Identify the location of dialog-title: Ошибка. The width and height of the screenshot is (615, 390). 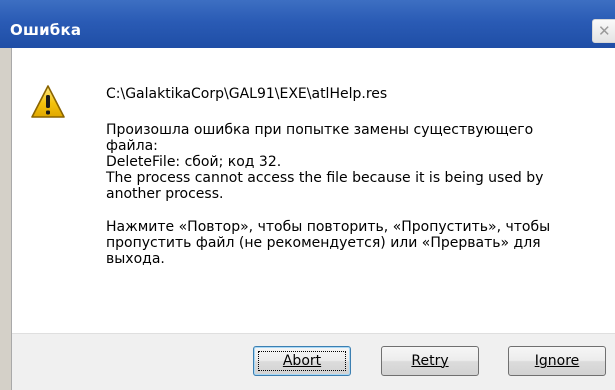
(46, 30).